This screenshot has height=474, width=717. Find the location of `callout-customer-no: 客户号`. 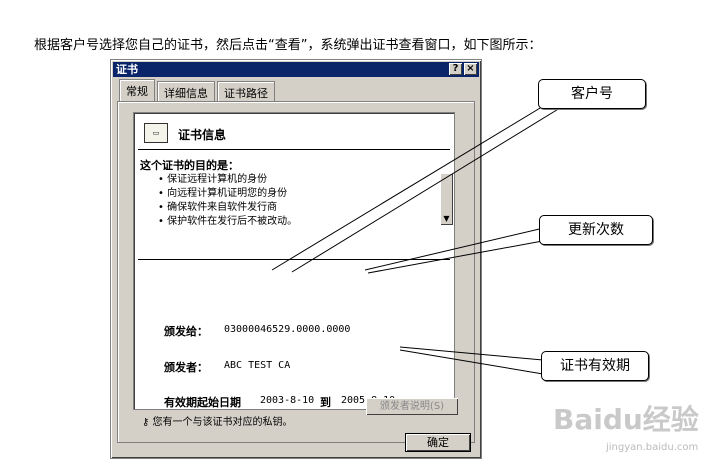

callout-customer-no: 客户号 is located at coordinates (592, 94).